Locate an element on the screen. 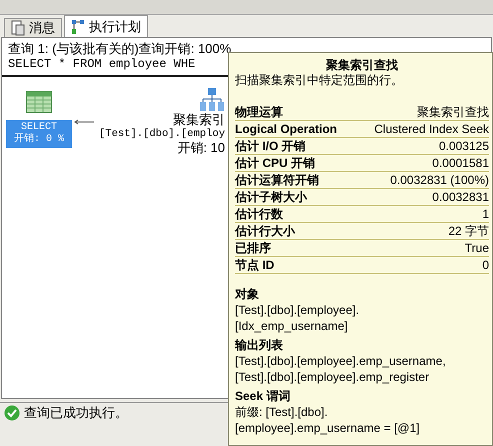 The width and height of the screenshot is (493, 446). section-heading: Seek 谓词 is located at coordinates (263, 396).